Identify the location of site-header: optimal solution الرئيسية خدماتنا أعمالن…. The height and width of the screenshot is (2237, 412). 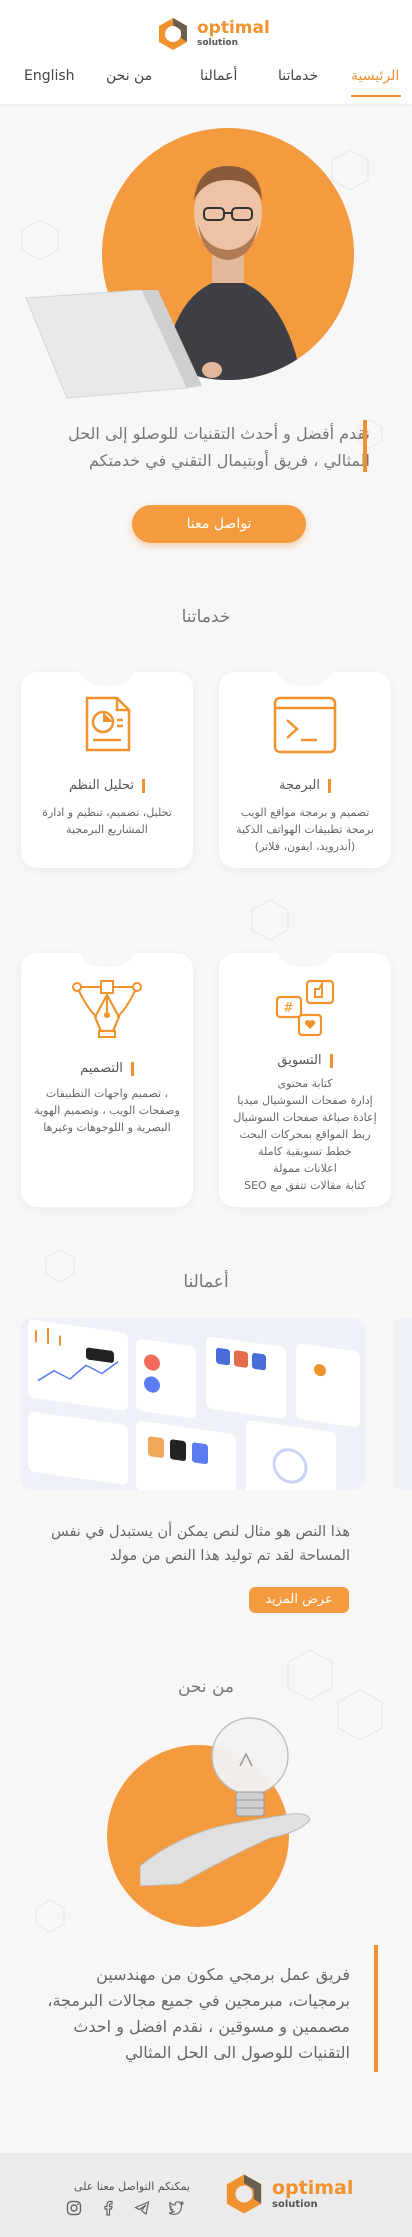
(206, 52).